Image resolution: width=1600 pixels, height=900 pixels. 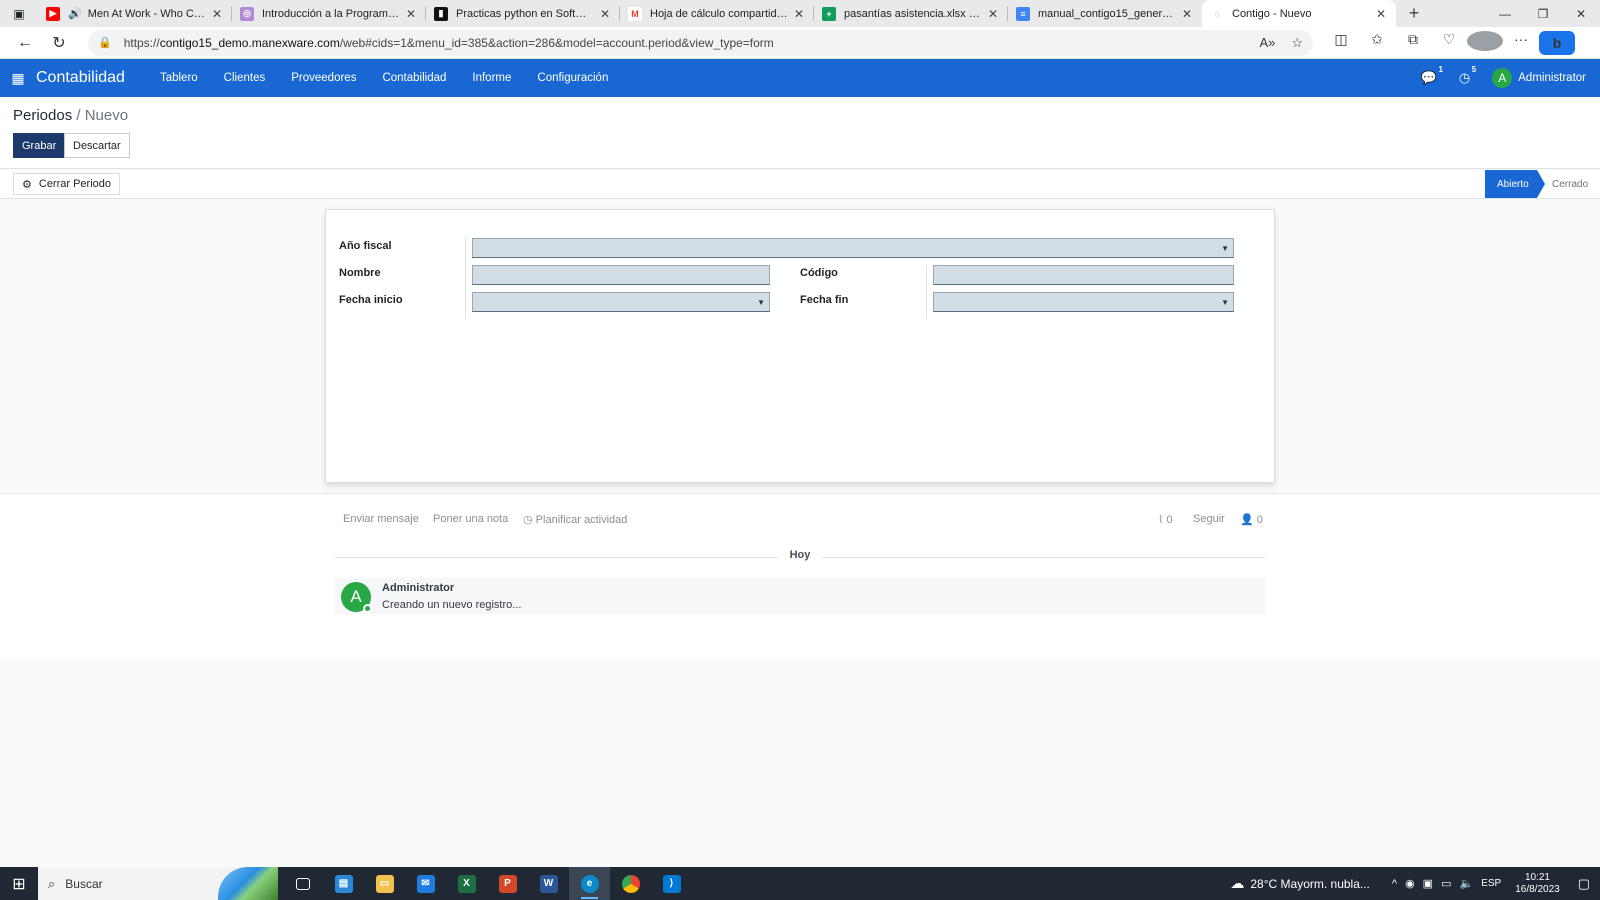 I want to click on edge-icon: e, so click(x=589, y=883).